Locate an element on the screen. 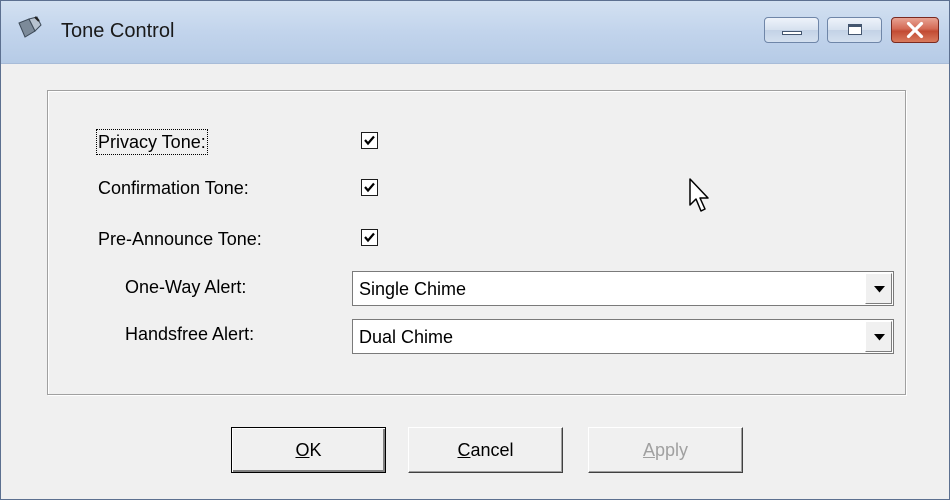 The width and height of the screenshot is (950, 500). ok-button: OK is located at coordinates (308, 450).